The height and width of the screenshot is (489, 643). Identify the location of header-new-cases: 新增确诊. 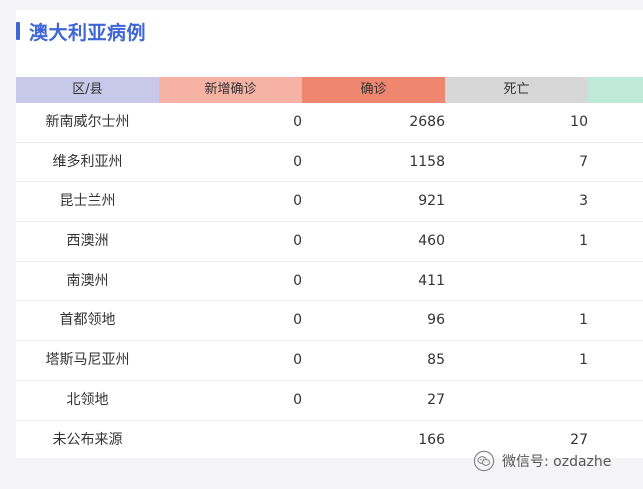
(230, 90).